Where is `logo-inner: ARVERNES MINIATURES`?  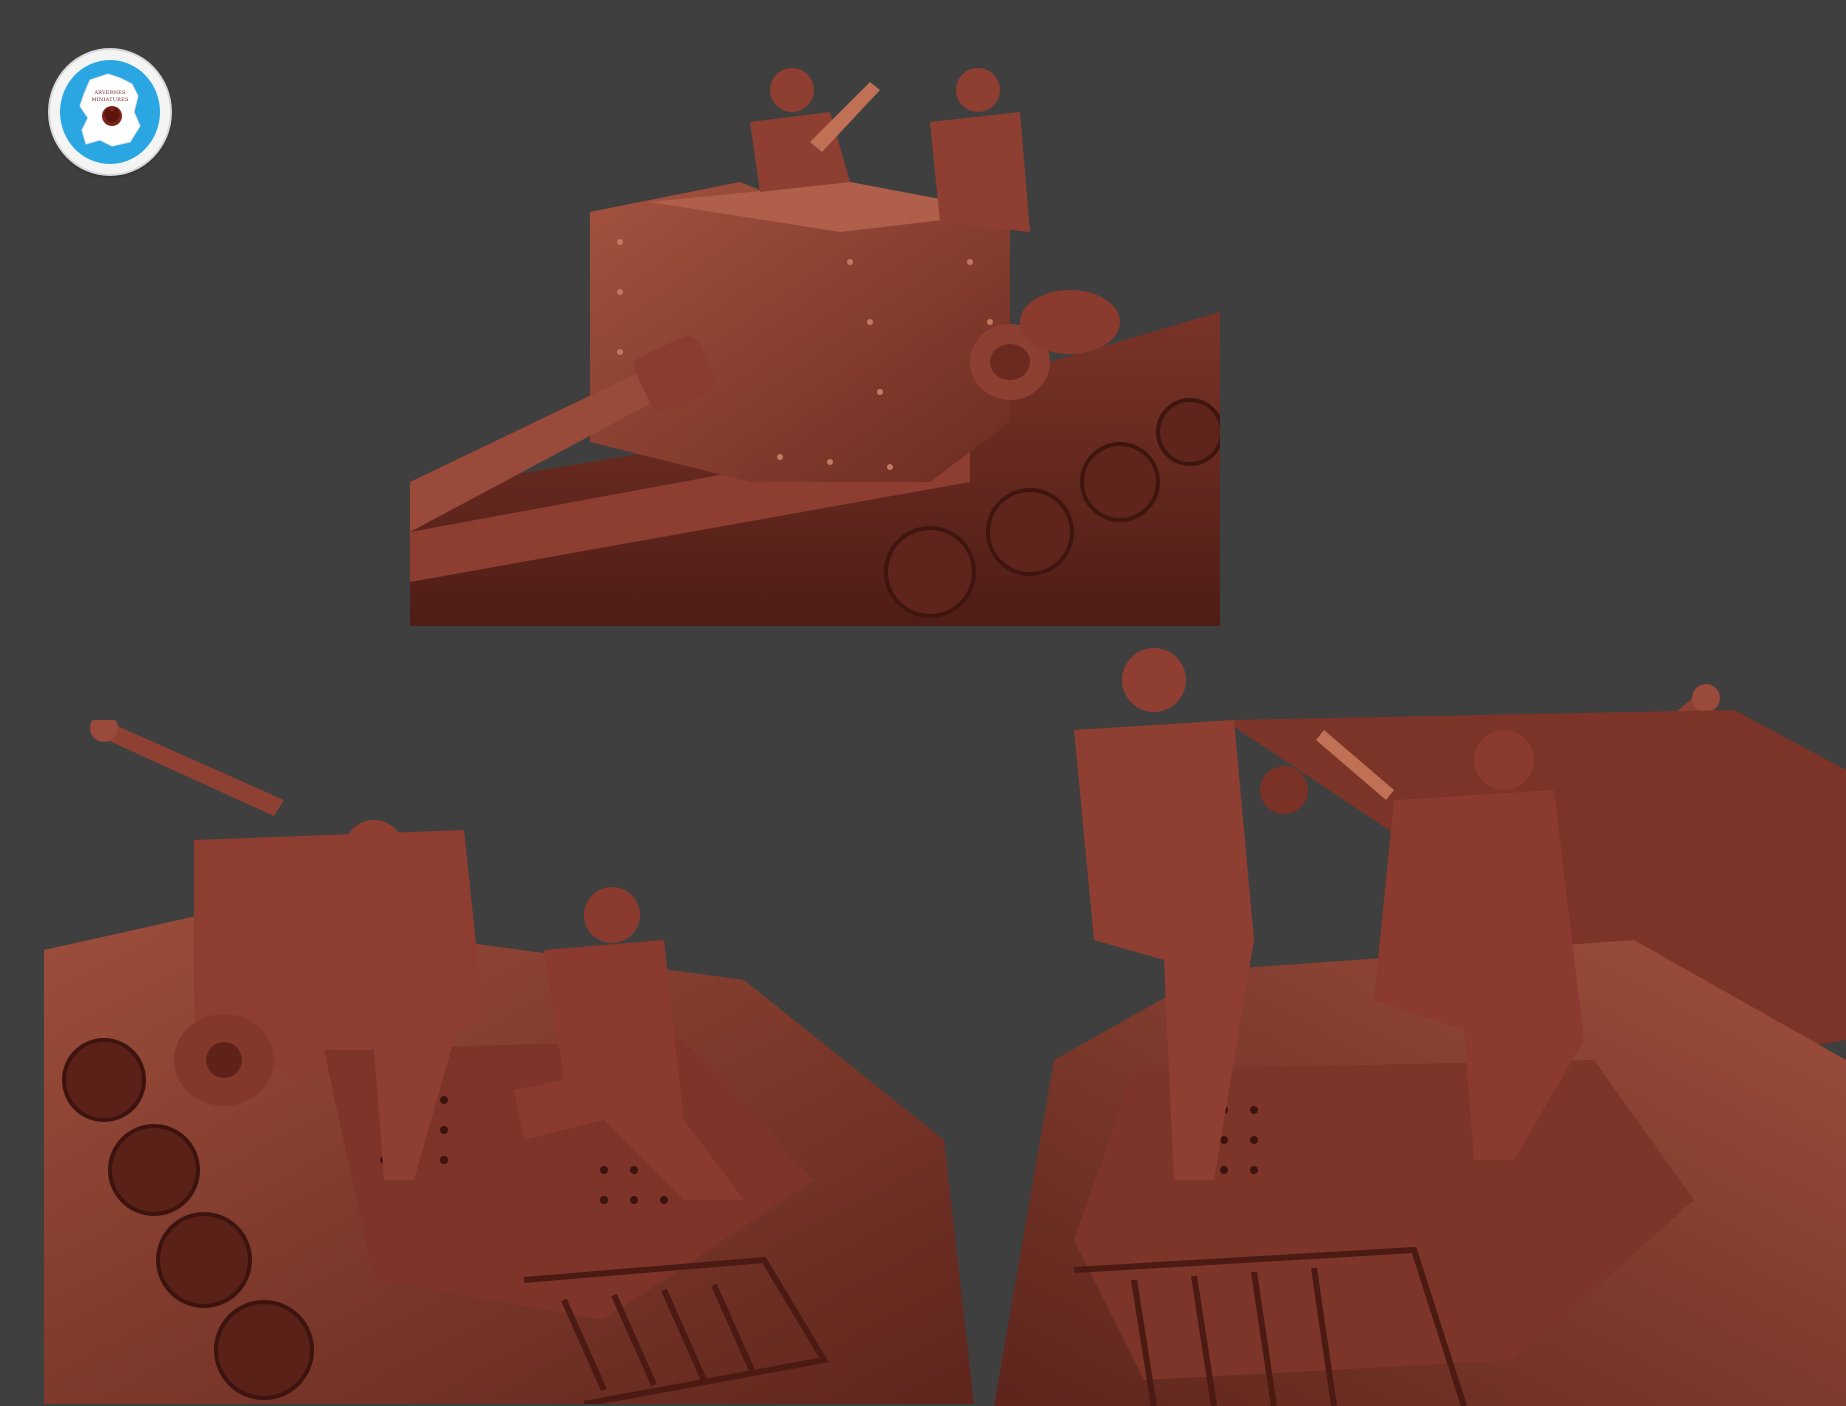 logo-inner: ARVERNES MINIATURES is located at coordinates (110, 112).